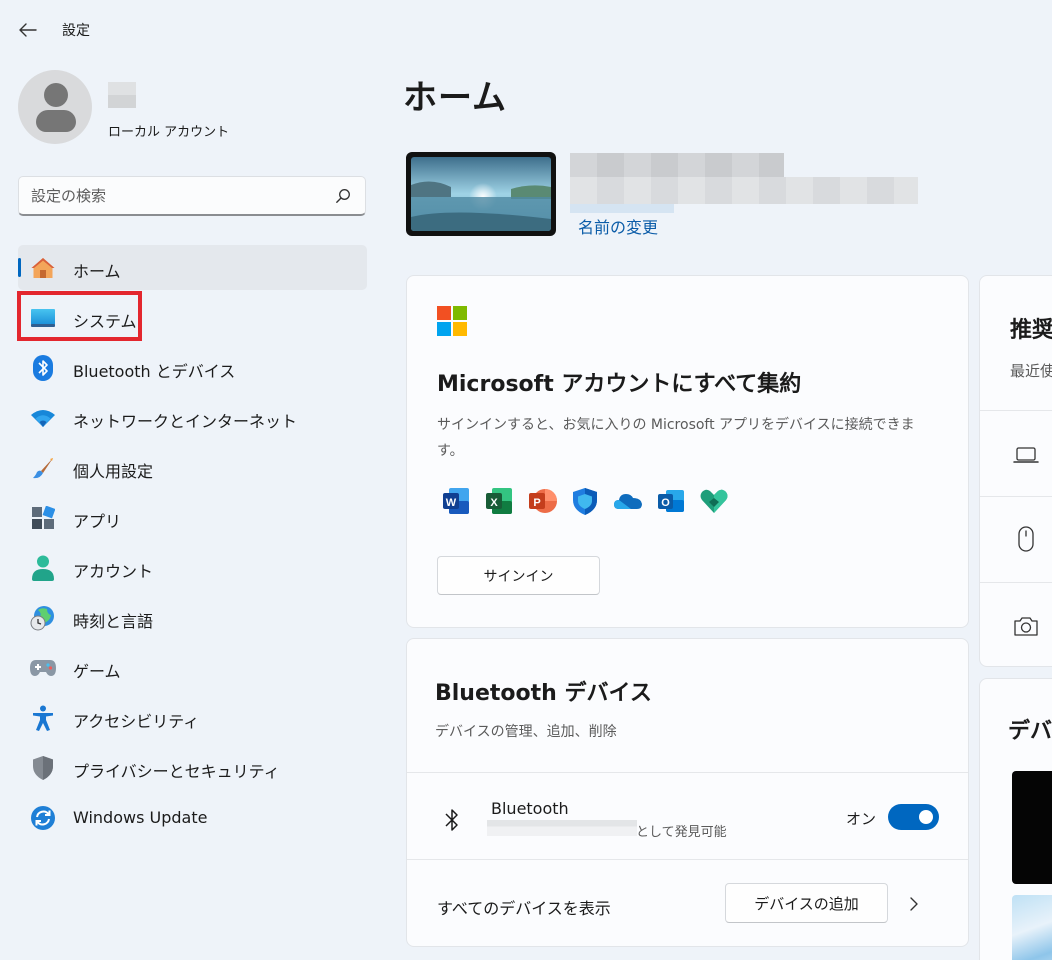  I want to click on sidebar-item-accounts: アカウント, so click(192, 567).